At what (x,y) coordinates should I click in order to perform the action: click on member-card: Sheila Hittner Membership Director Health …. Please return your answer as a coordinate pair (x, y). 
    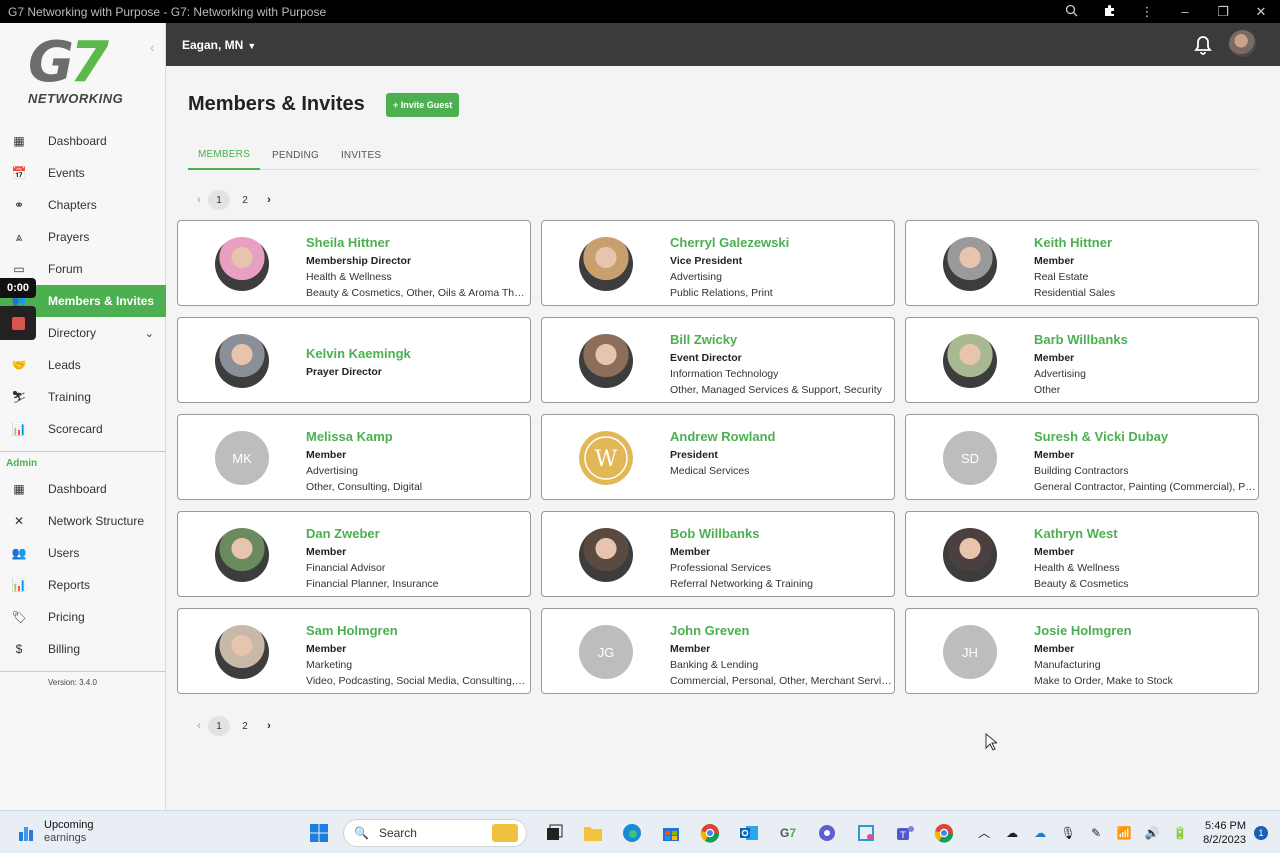
    Looking at the image, I should click on (354, 263).